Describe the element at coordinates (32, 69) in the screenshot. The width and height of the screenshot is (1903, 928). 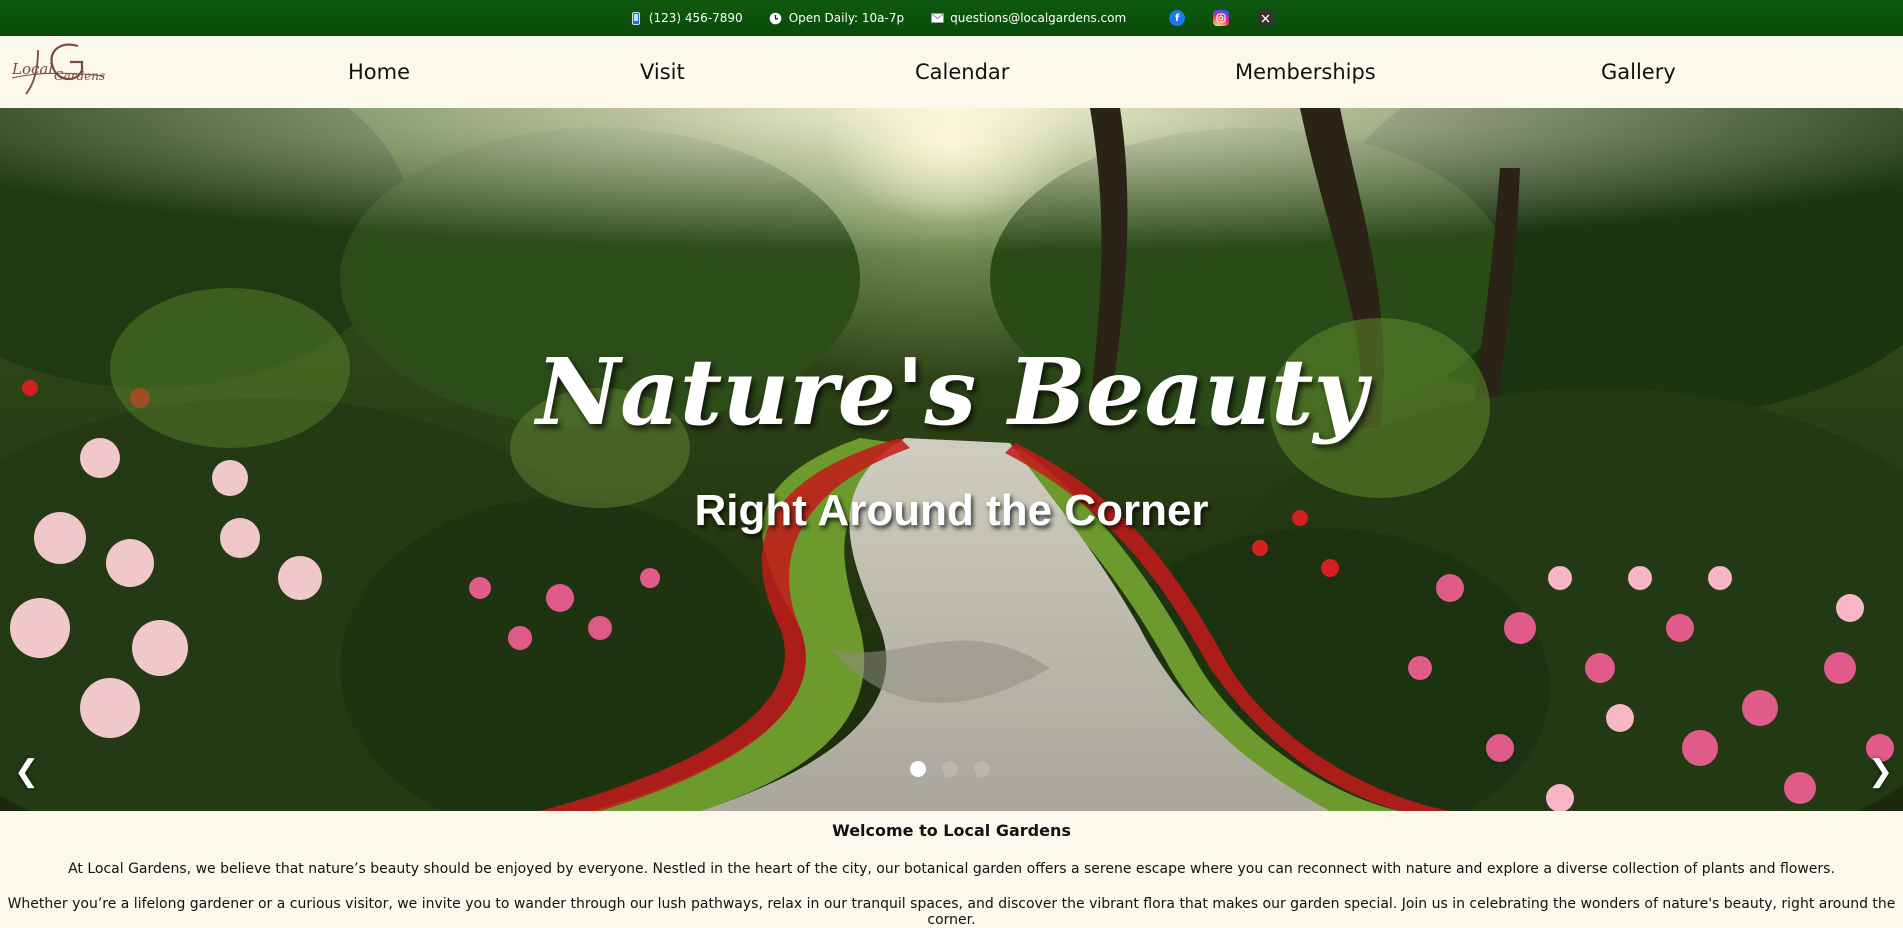
I see `logo-text-local: Local` at that location.